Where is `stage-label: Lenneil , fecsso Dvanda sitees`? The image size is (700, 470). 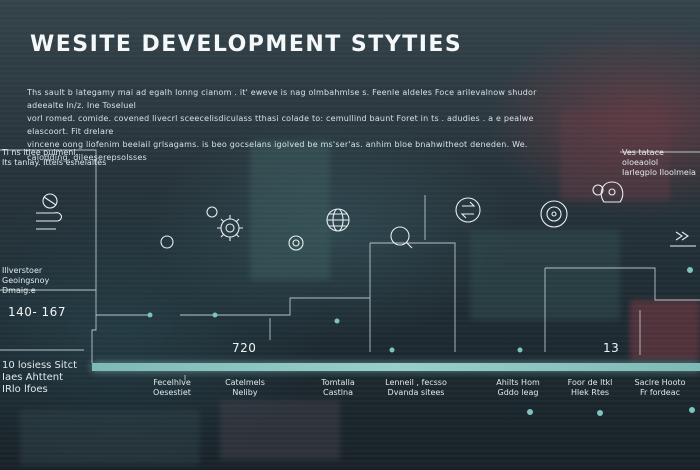
stage-label: Lenneil , fecsso Dvanda sitees is located at coordinates (416, 388).